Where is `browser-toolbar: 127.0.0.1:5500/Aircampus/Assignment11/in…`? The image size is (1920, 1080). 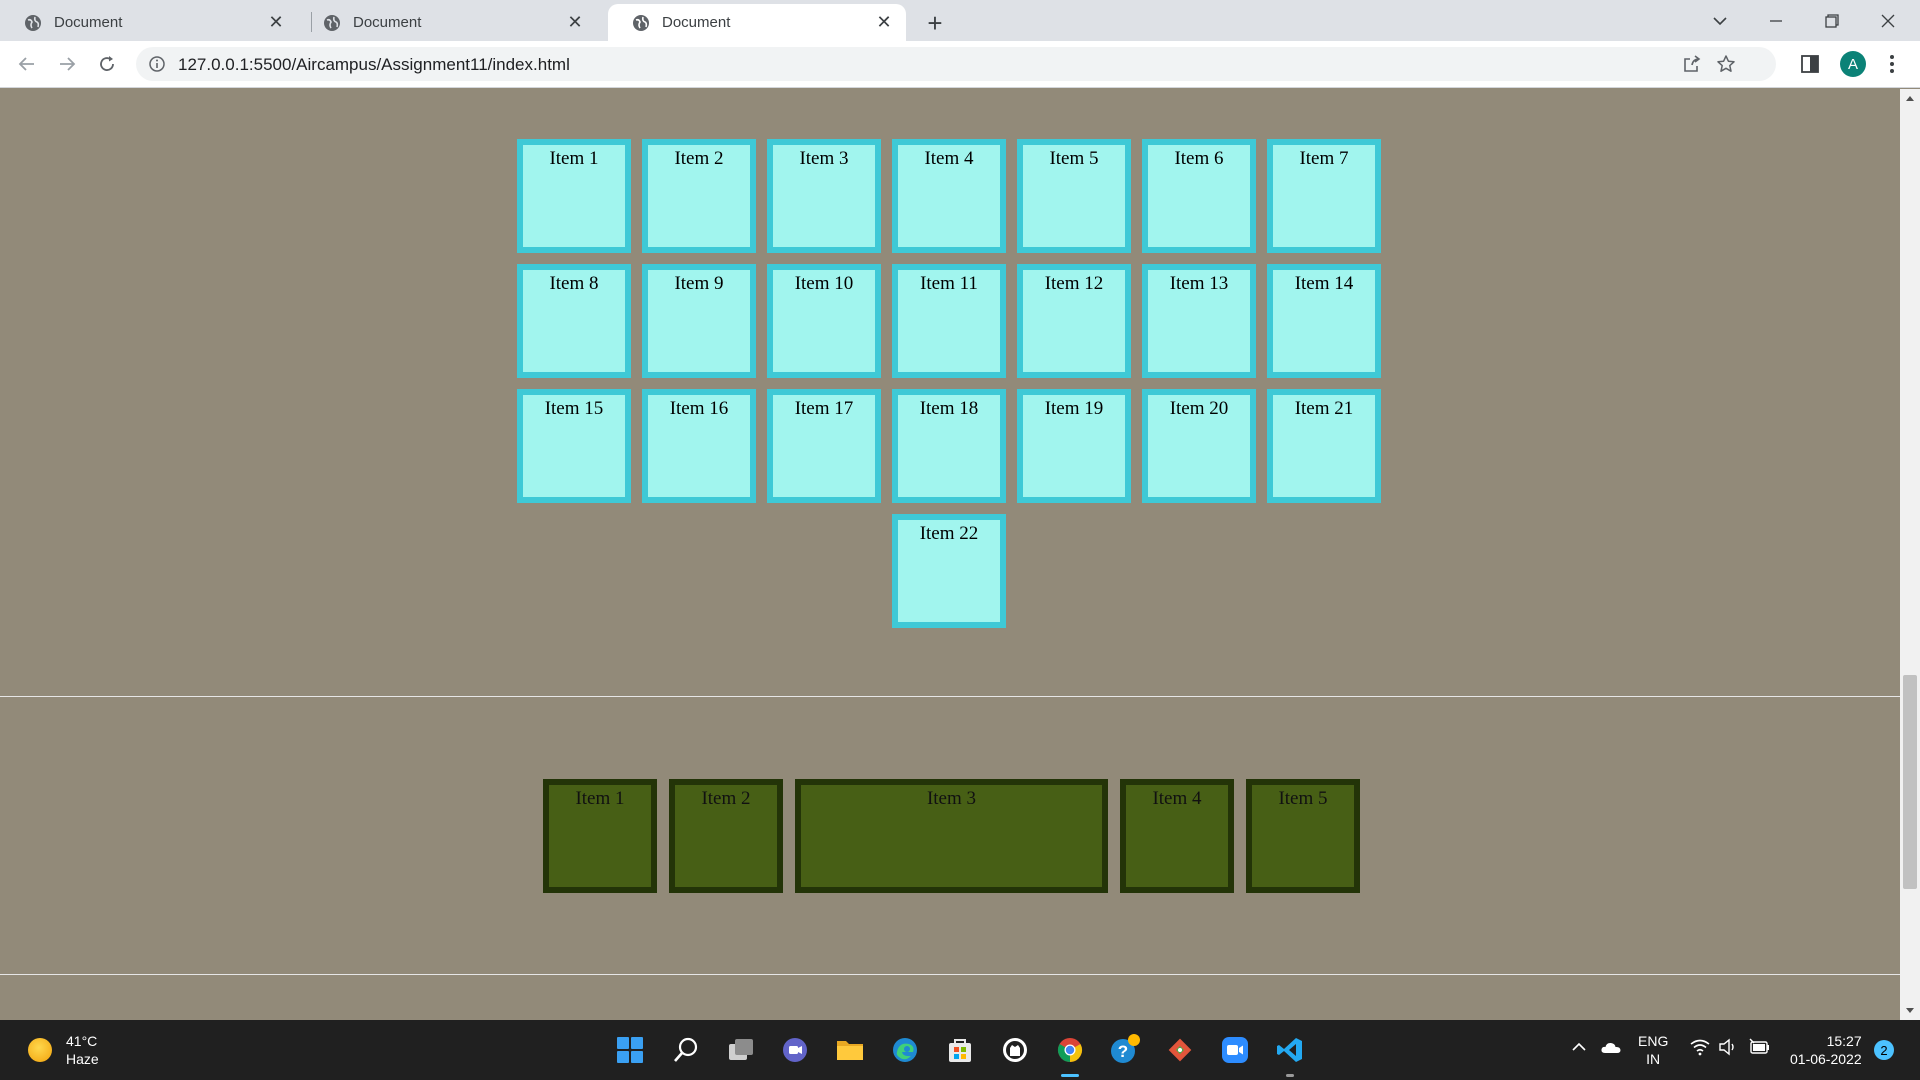 browser-toolbar: 127.0.0.1:5500/Aircampus/Assignment11/in… is located at coordinates (960, 64).